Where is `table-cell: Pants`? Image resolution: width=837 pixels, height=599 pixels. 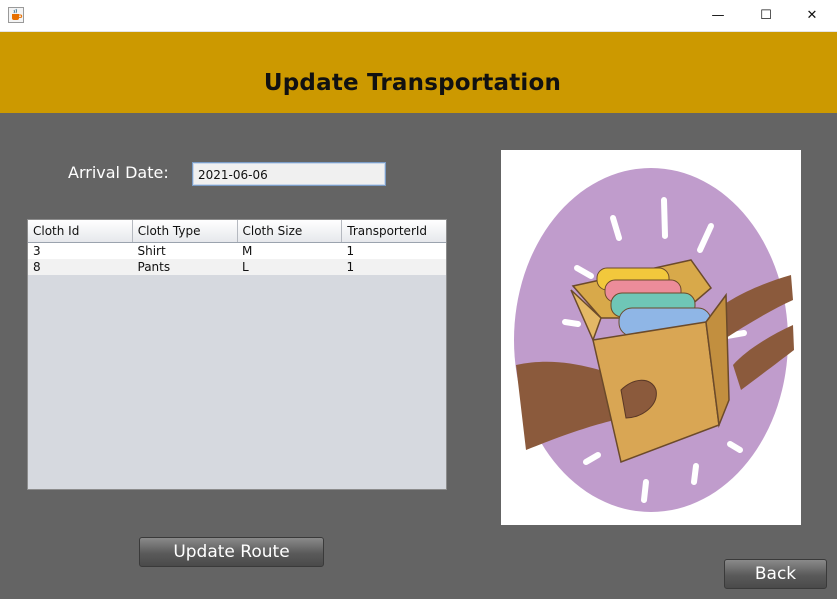
table-cell: Pants is located at coordinates (154, 267).